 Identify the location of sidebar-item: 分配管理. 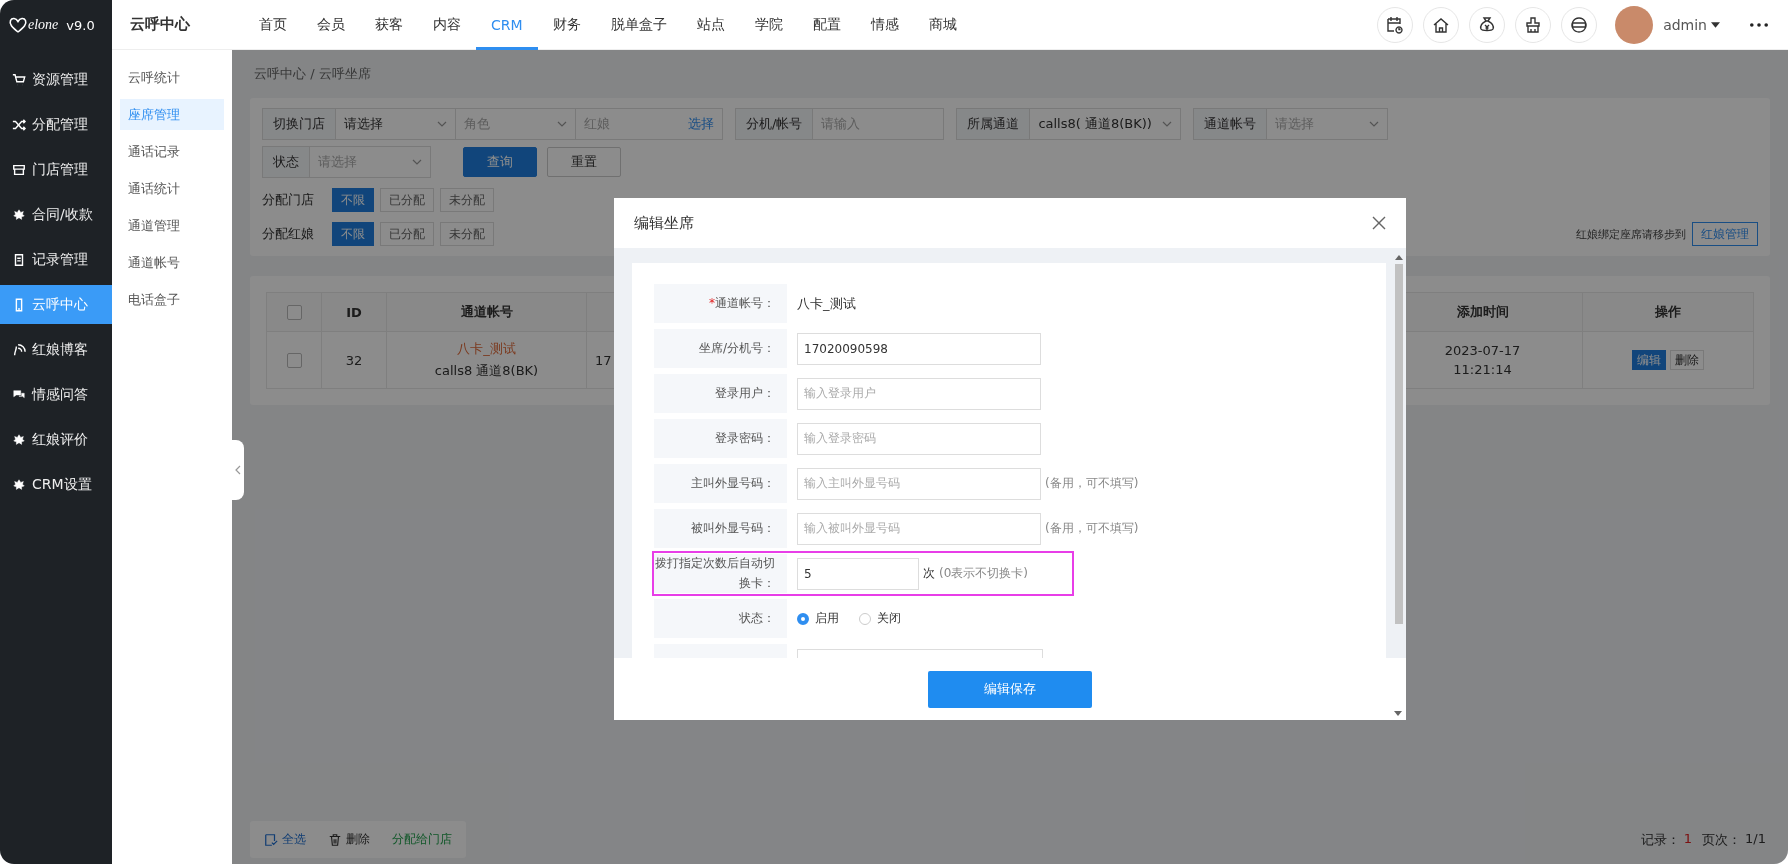
(56, 124).